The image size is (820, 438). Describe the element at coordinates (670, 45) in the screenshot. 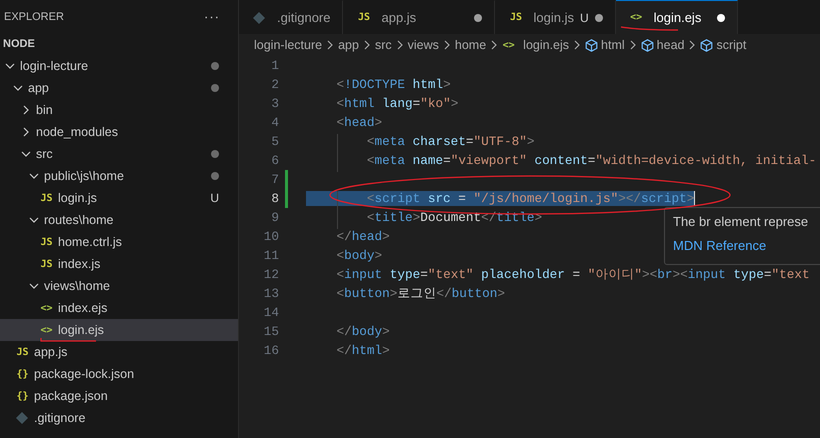

I see `breadcrumb-item: head` at that location.